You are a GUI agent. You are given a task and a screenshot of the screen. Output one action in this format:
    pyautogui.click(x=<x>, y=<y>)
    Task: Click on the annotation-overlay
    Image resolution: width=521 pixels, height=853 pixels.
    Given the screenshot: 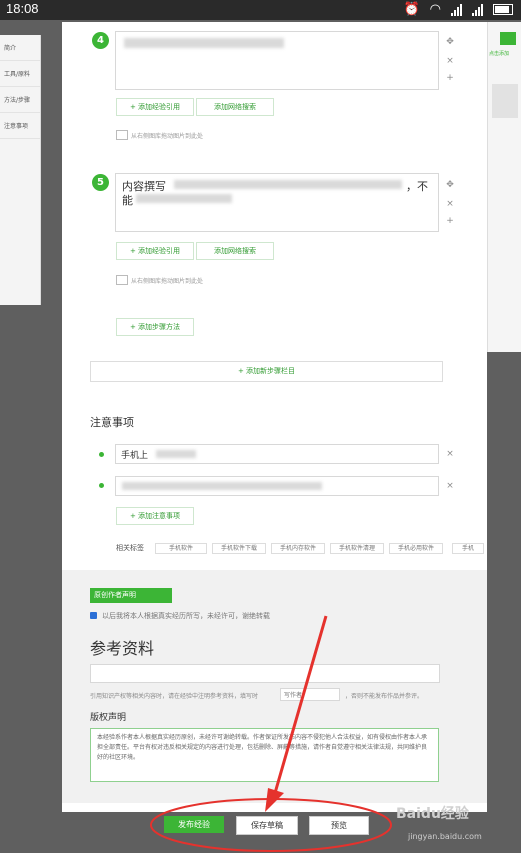 What is the action you would take?
    pyautogui.click(x=271, y=733)
    